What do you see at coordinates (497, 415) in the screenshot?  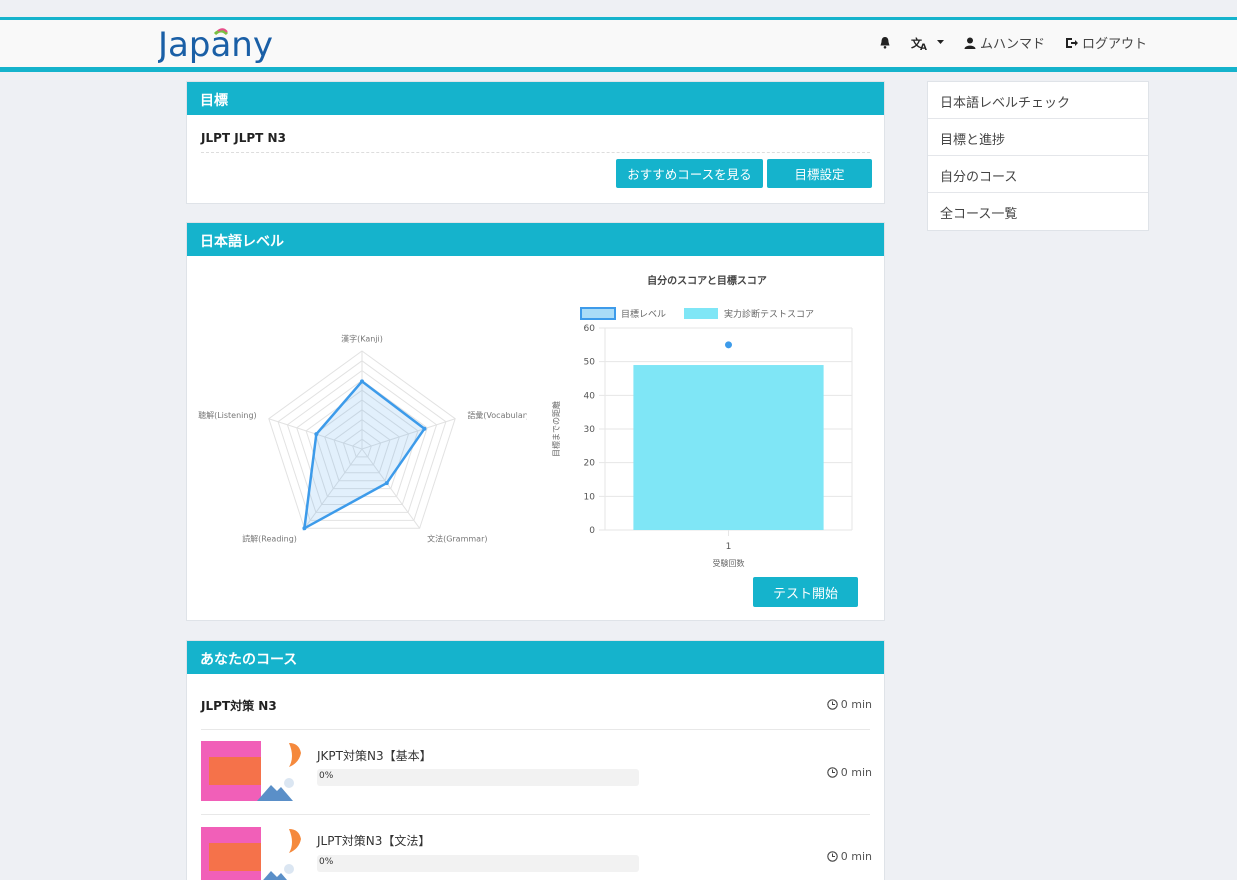 I see `radar-axis-label: 語彙(Vocabulary)` at bounding box center [497, 415].